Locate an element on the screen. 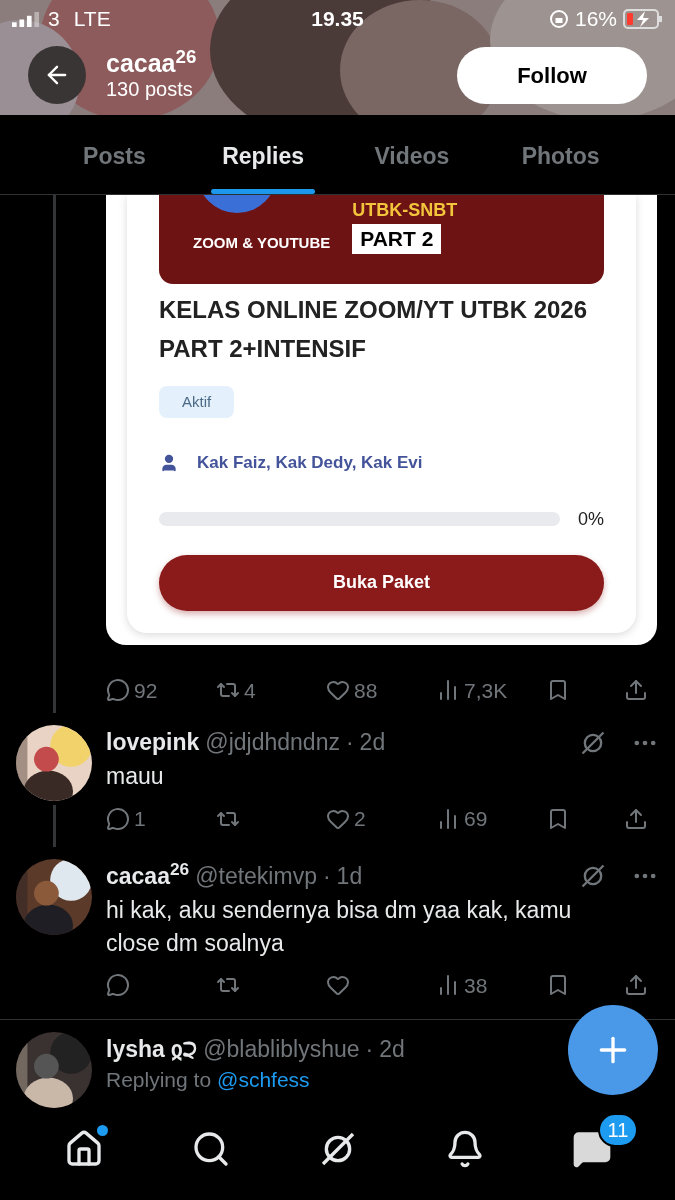  author-handle: @jdjdhdndnz is located at coordinates (272, 743).